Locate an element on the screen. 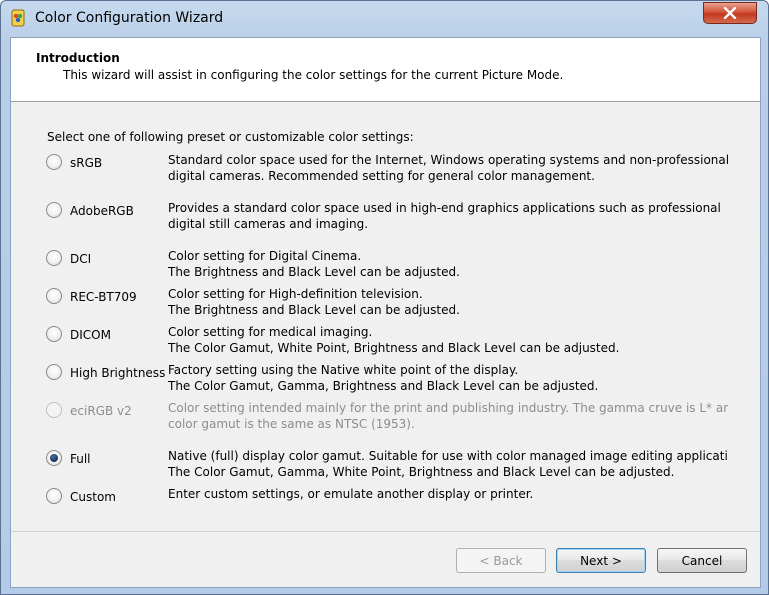 This screenshot has width=769, height=595. option-label: Custom is located at coordinates (93, 497).